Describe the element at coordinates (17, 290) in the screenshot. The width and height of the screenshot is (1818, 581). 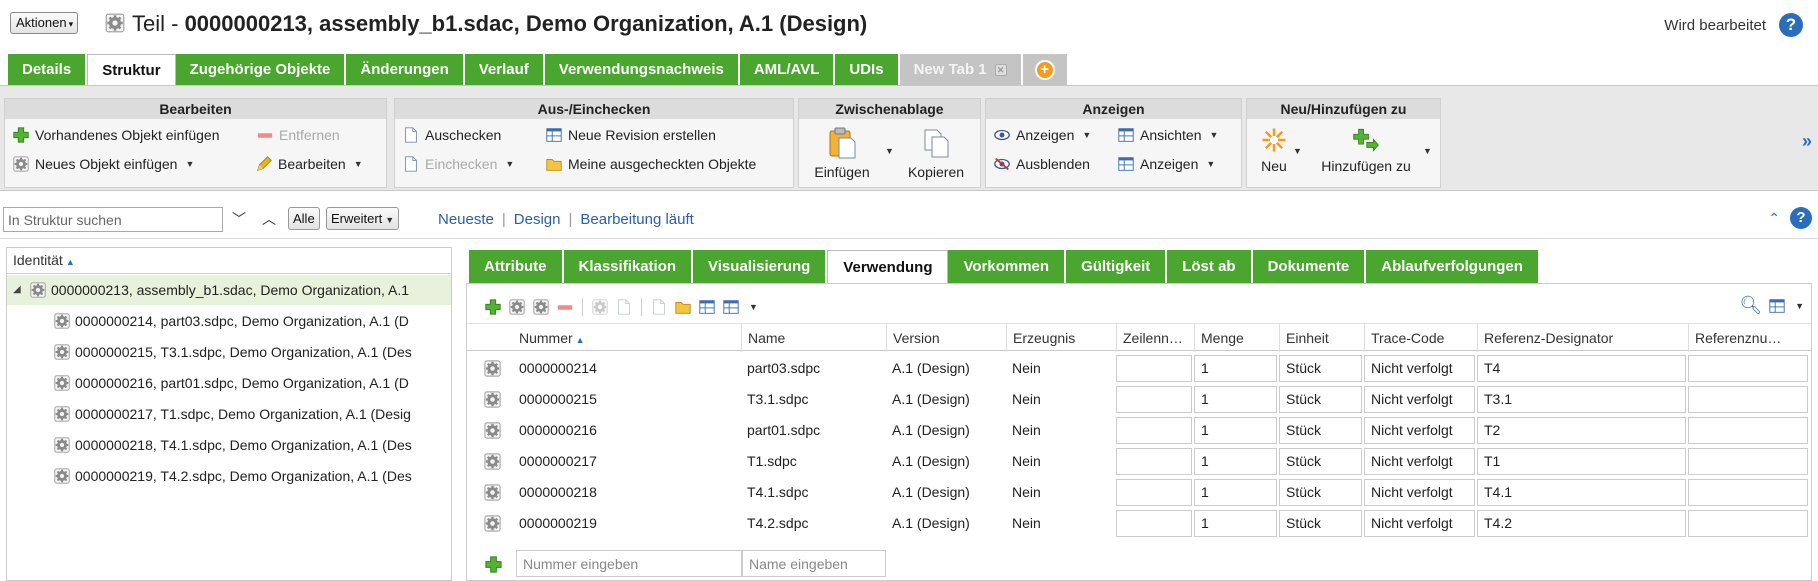
I see `expand-triangle-icon: ◢` at that location.